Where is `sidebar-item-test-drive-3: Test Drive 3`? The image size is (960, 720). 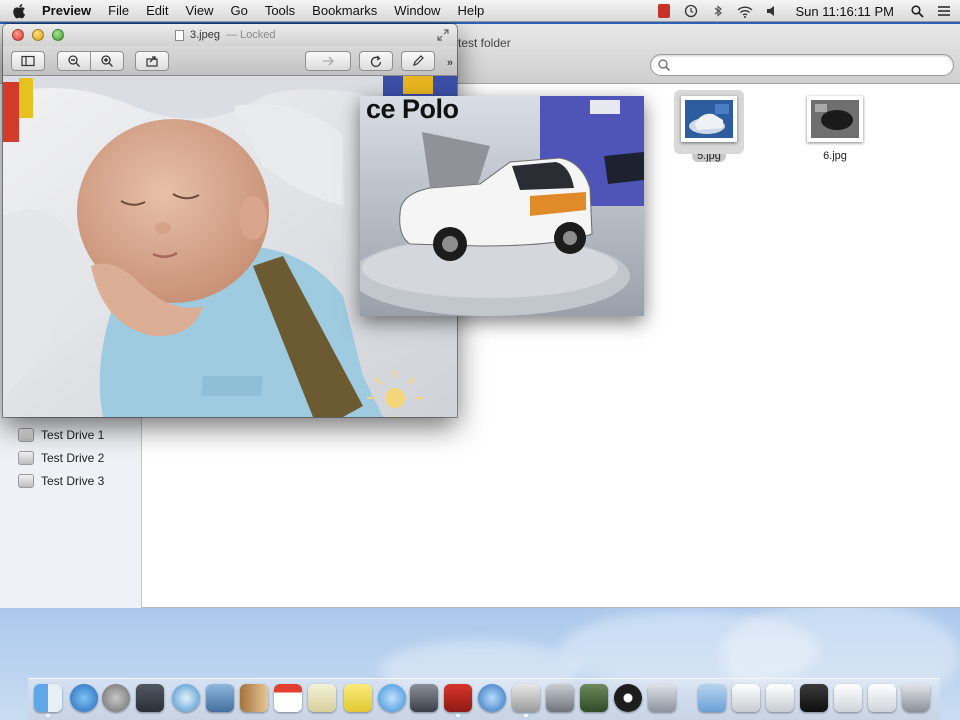 sidebar-item-test-drive-3: Test Drive 3 is located at coordinates (61, 481).